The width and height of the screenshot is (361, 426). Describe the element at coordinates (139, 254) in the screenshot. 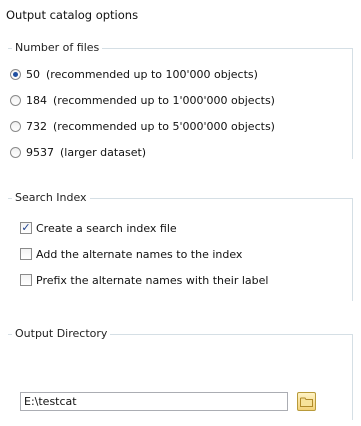

I see `checkbox-label: Add the alternate names to the index` at that location.